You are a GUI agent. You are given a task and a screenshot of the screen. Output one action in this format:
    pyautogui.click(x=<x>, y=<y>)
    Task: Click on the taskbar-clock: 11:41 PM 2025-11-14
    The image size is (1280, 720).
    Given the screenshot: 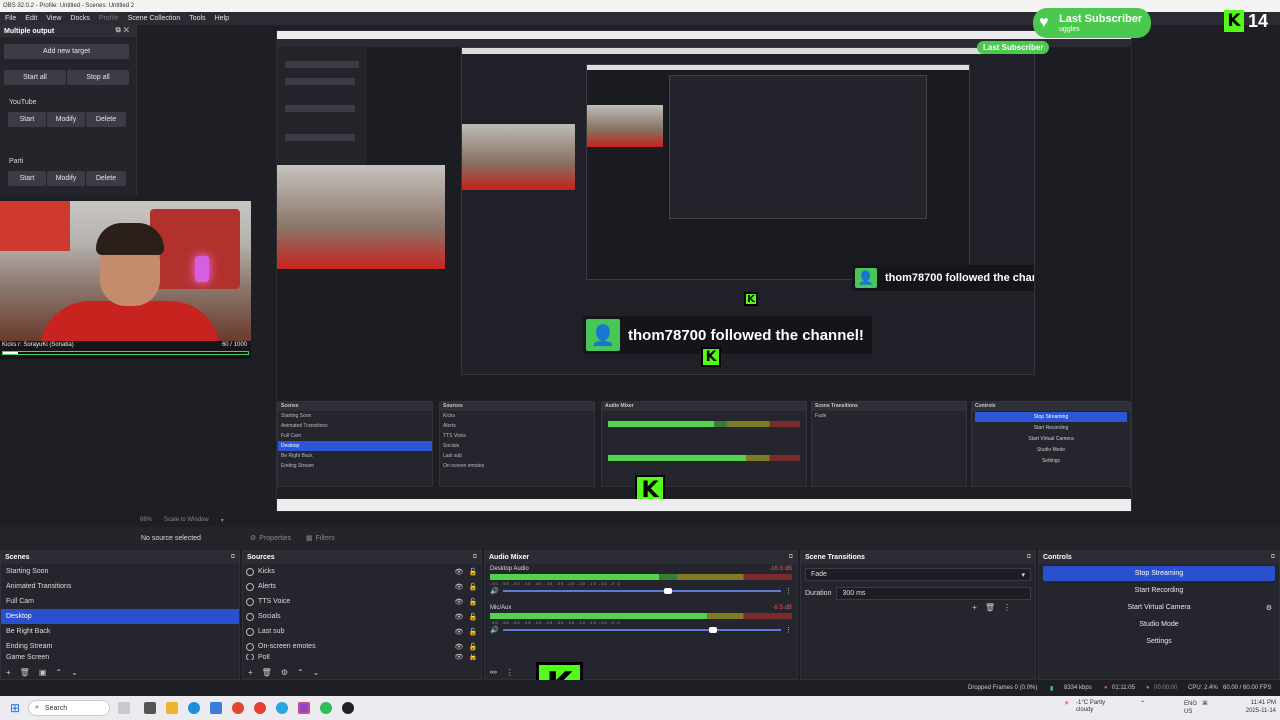 What is the action you would take?
    pyautogui.click(x=1261, y=707)
    